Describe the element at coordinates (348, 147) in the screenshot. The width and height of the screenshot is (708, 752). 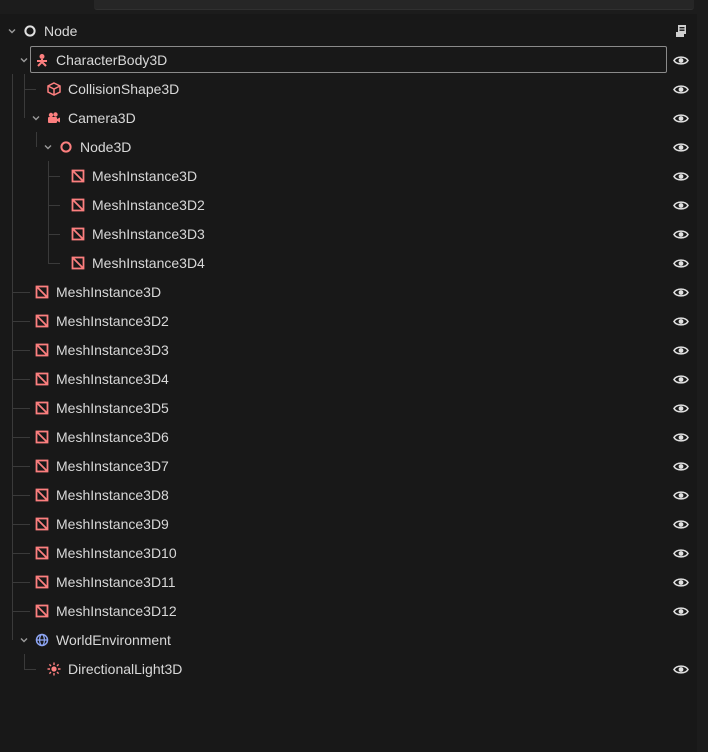
I see `tree-item-node3d: Node3D` at that location.